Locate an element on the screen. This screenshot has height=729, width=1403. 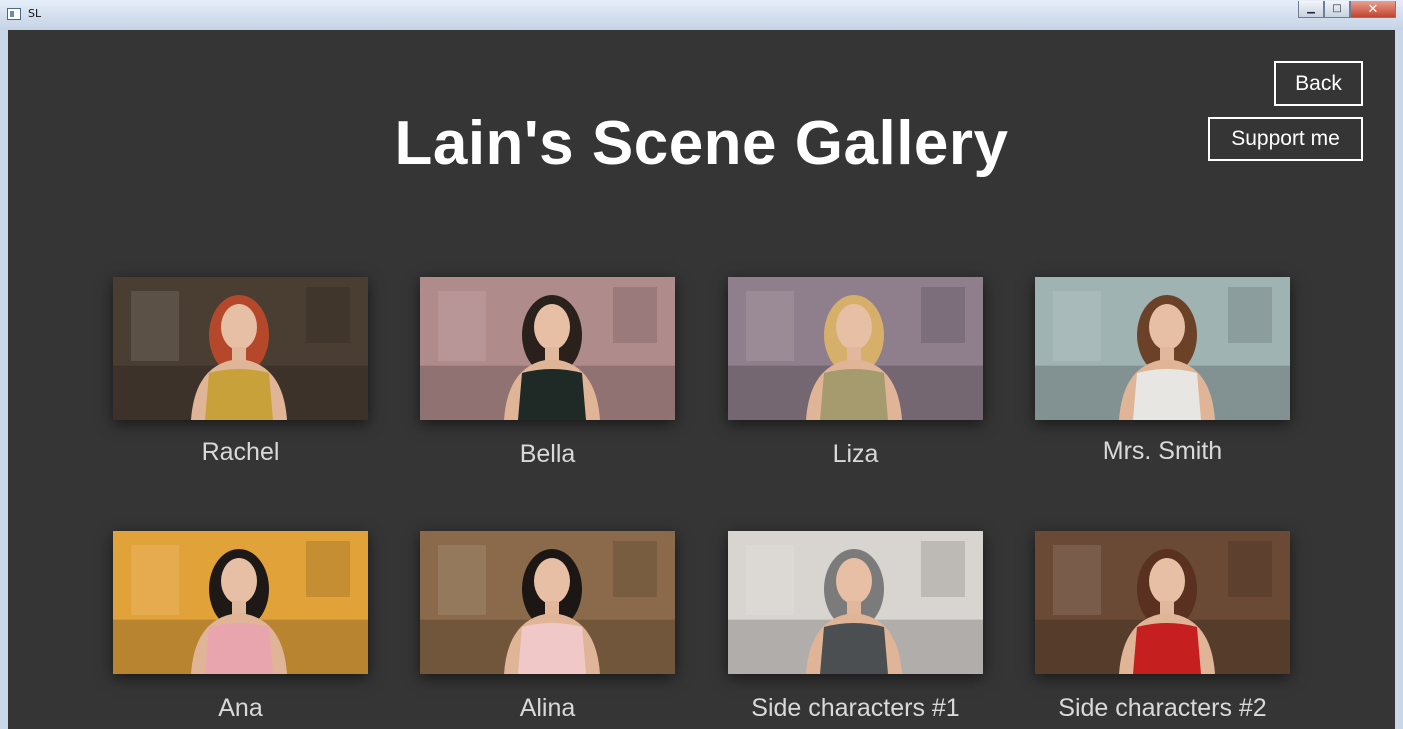
character-name: Alina is located at coordinates (547, 708).